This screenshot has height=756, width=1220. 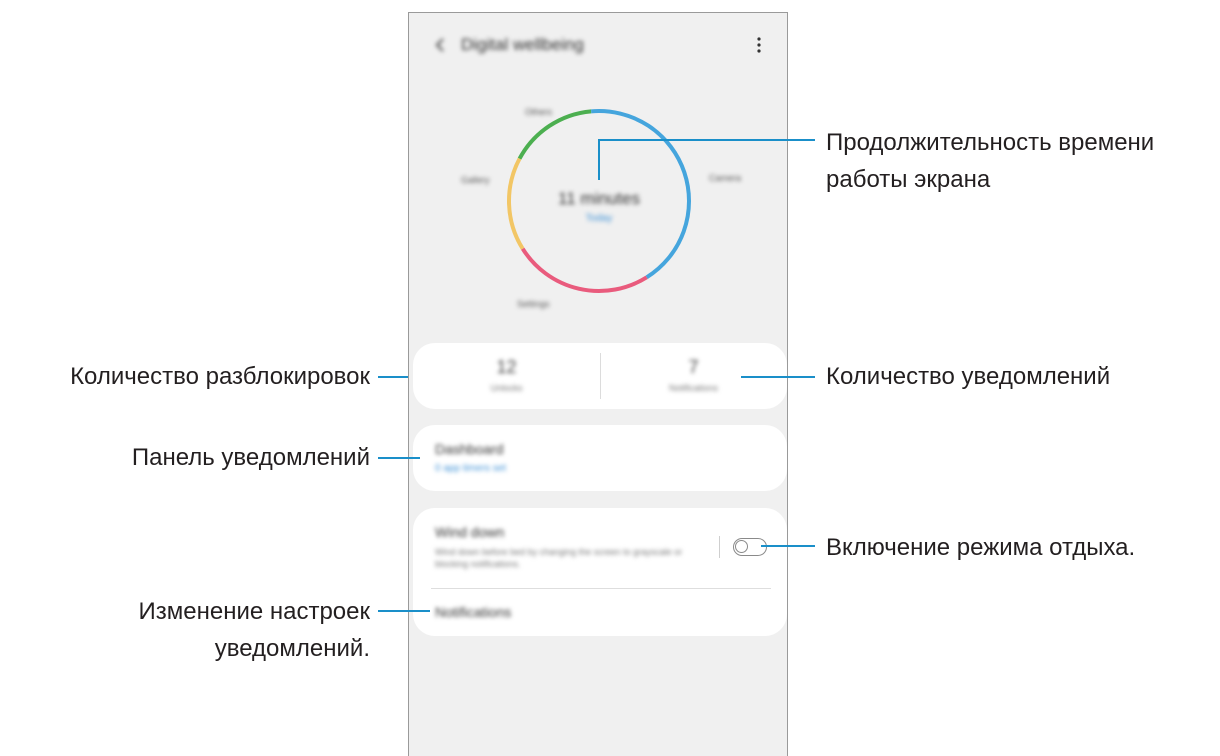 I want to click on notifications-settings-label: Notifications, so click(x=473, y=612).